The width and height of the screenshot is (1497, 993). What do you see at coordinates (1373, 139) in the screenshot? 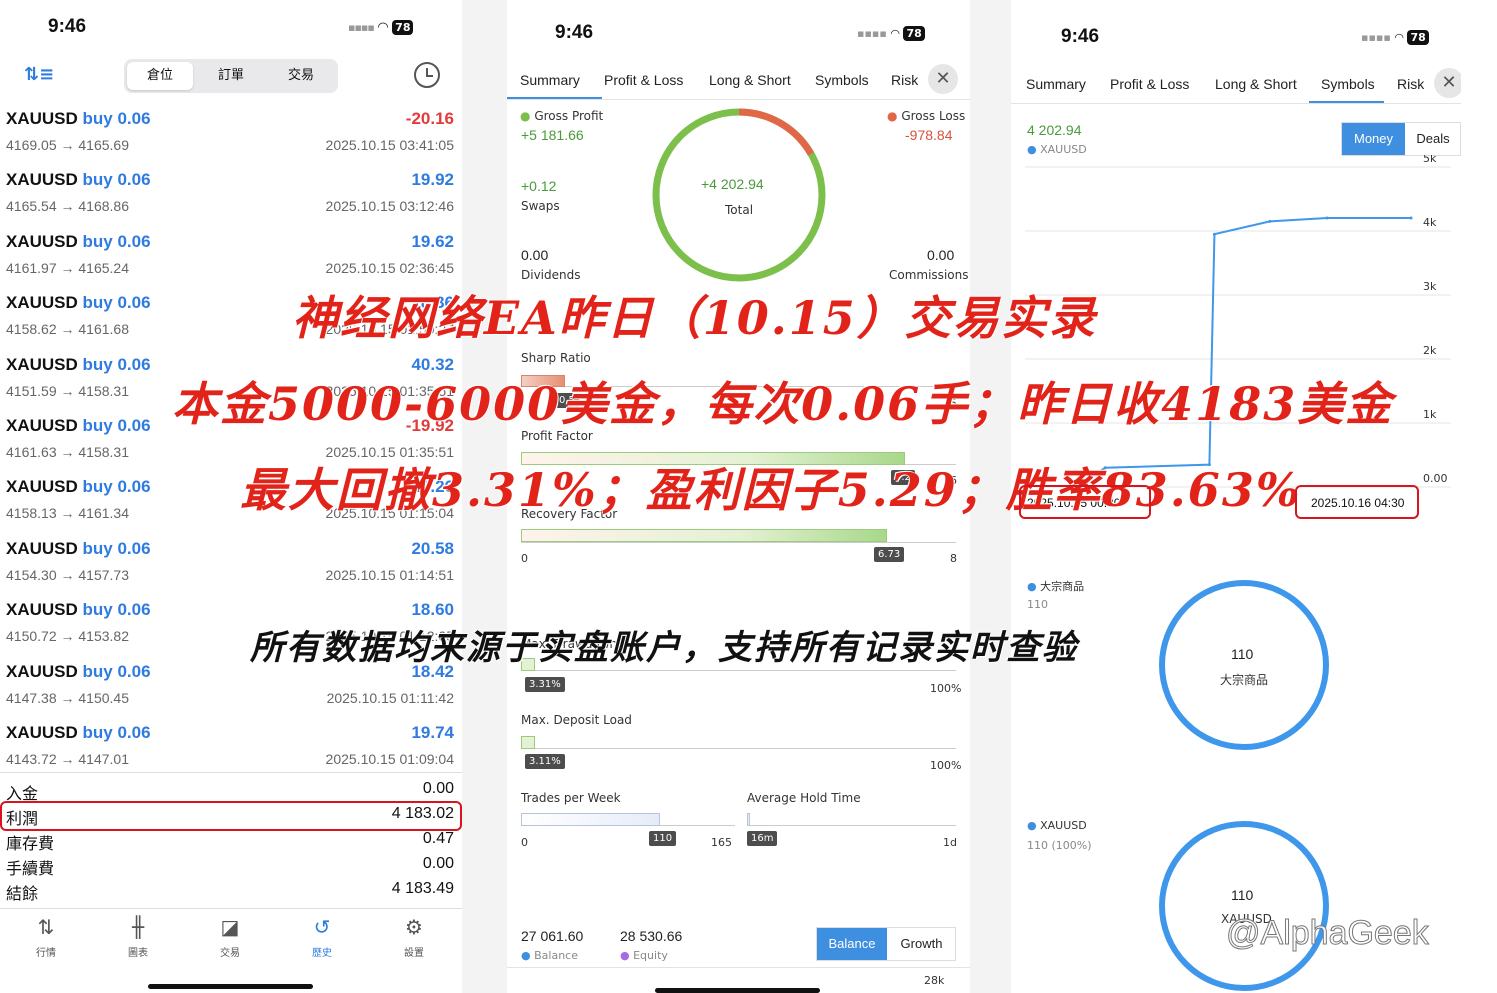
I see `money-button: Money` at bounding box center [1373, 139].